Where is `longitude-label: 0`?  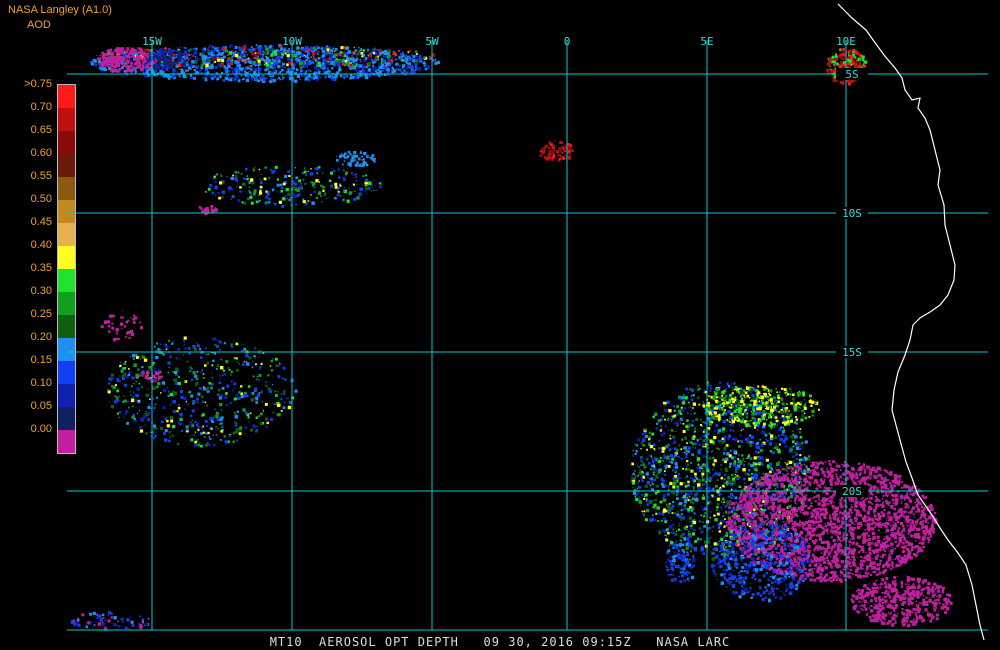 longitude-label: 0 is located at coordinates (567, 41).